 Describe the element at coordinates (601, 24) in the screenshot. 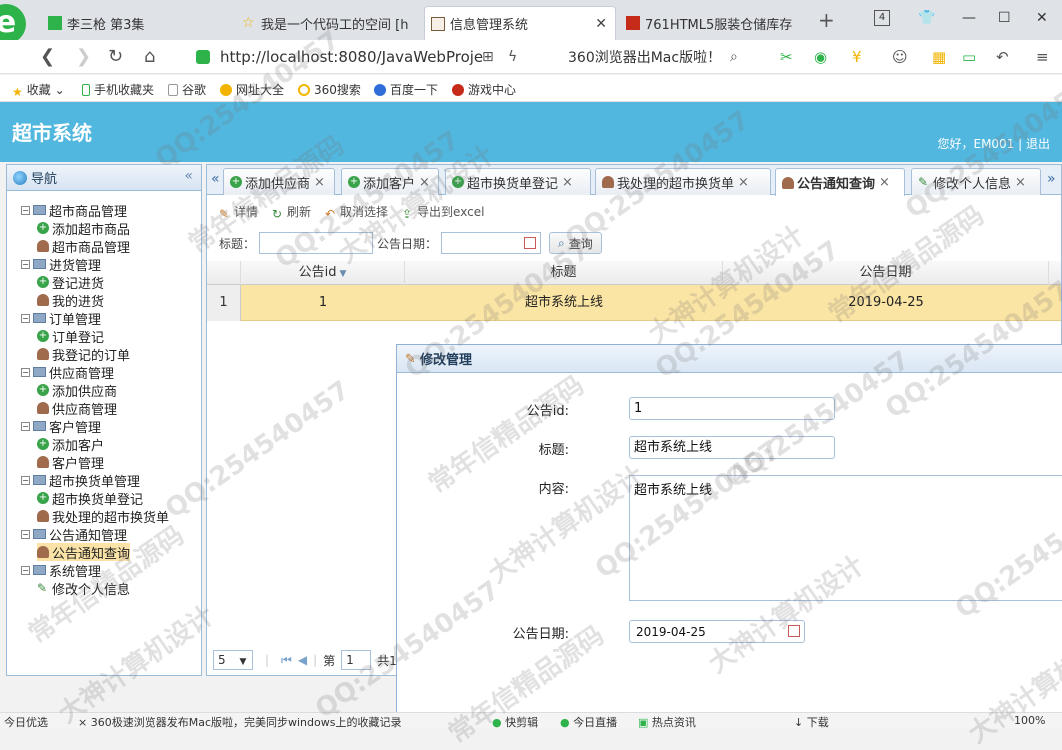

I see `close-tab-icon: ✕` at that location.